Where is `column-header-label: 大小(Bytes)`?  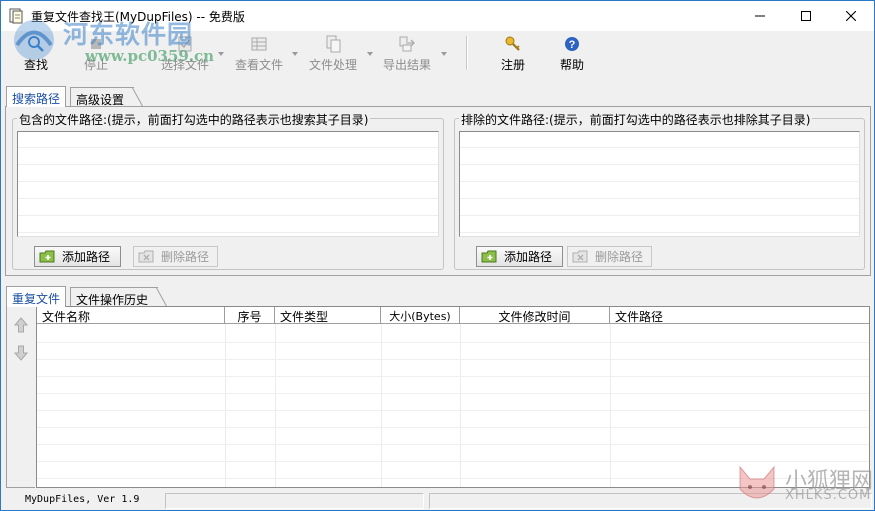
column-header-label: 大小(Bytes) is located at coordinates (420, 316).